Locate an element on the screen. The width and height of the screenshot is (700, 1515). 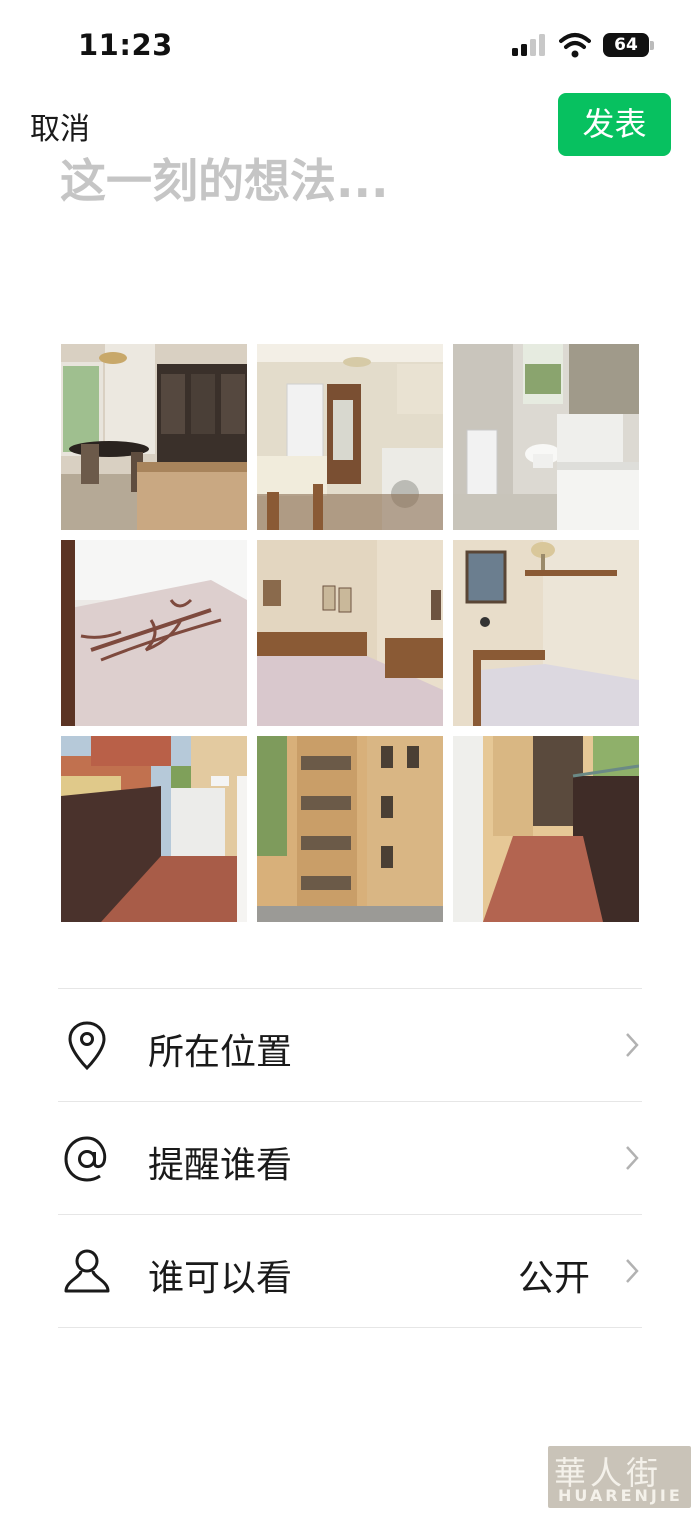
option-visibility-label: 谁可以看 is located at coordinates (220, 1278).